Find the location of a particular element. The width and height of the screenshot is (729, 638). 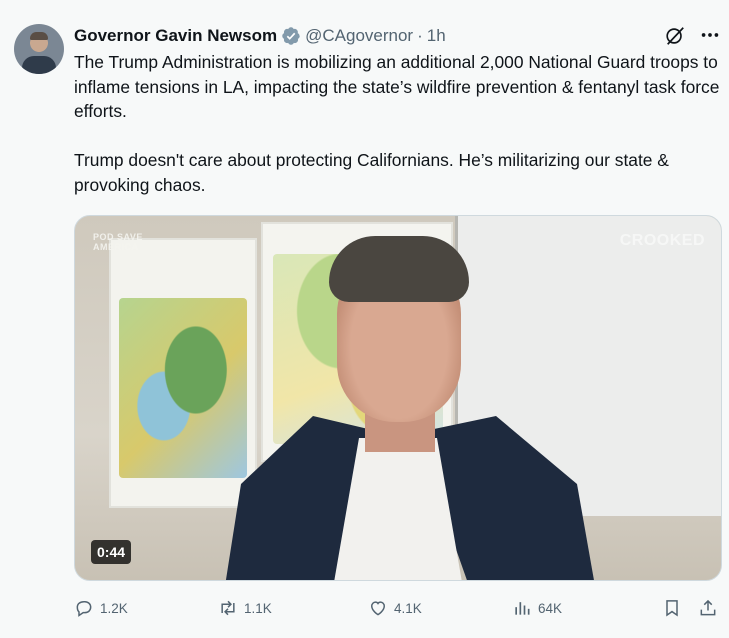

video-wall-map-left is located at coordinates (183, 373).